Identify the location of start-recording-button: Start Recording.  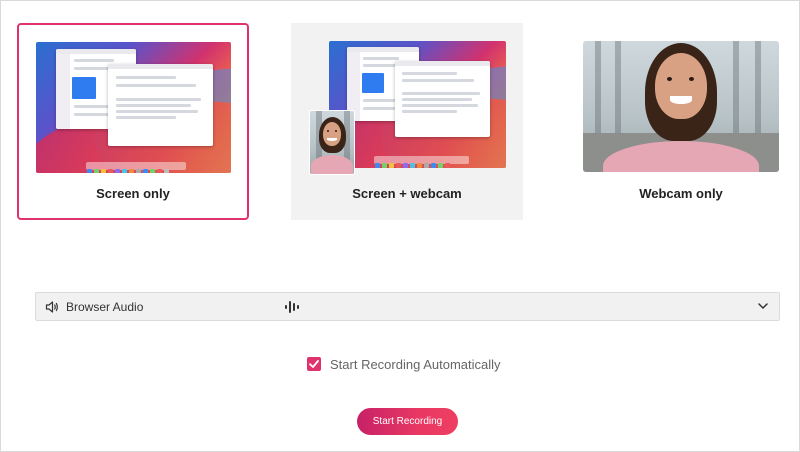
(407, 421).